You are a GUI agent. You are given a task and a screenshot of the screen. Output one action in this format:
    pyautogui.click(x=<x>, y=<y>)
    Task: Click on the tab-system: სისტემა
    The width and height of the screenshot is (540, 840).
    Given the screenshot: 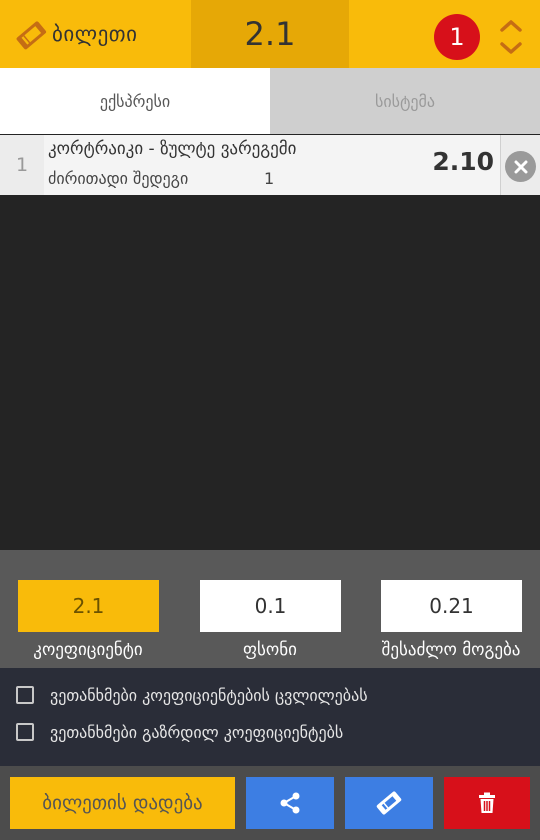 What is the action you would take?
    pyautogui.click(x=405, y=101)
    